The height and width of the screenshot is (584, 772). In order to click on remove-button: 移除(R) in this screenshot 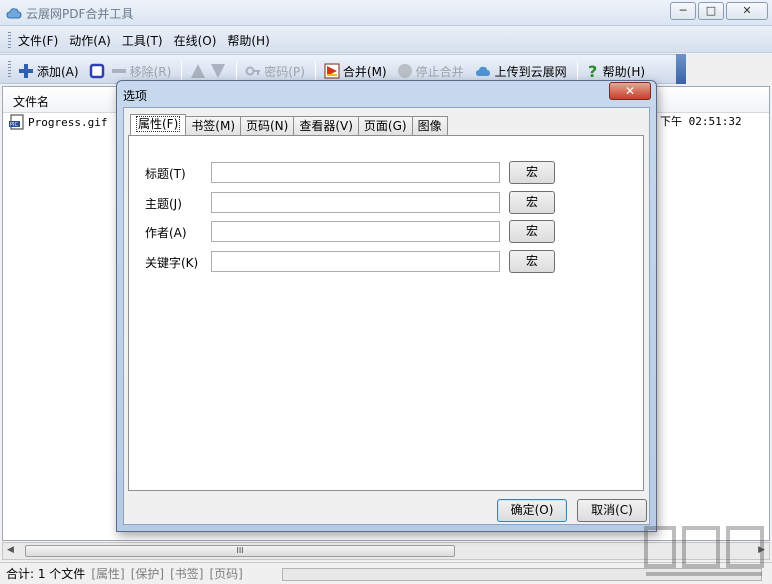, I will do `click(141, 71)`.